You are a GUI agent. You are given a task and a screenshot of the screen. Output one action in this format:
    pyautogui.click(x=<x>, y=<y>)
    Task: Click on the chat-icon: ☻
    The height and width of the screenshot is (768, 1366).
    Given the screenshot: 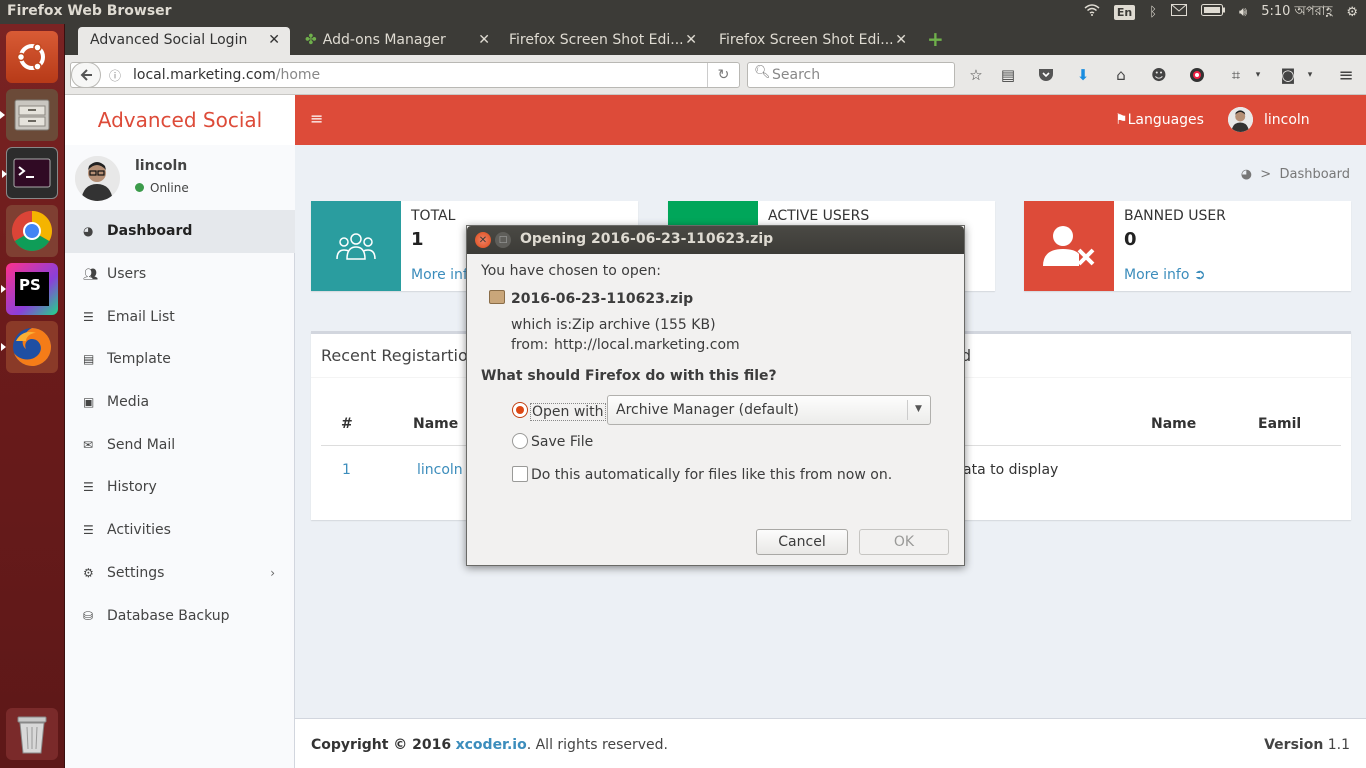 What is the action you would take?
    pyautogui.click(x=1159, y=75)
    